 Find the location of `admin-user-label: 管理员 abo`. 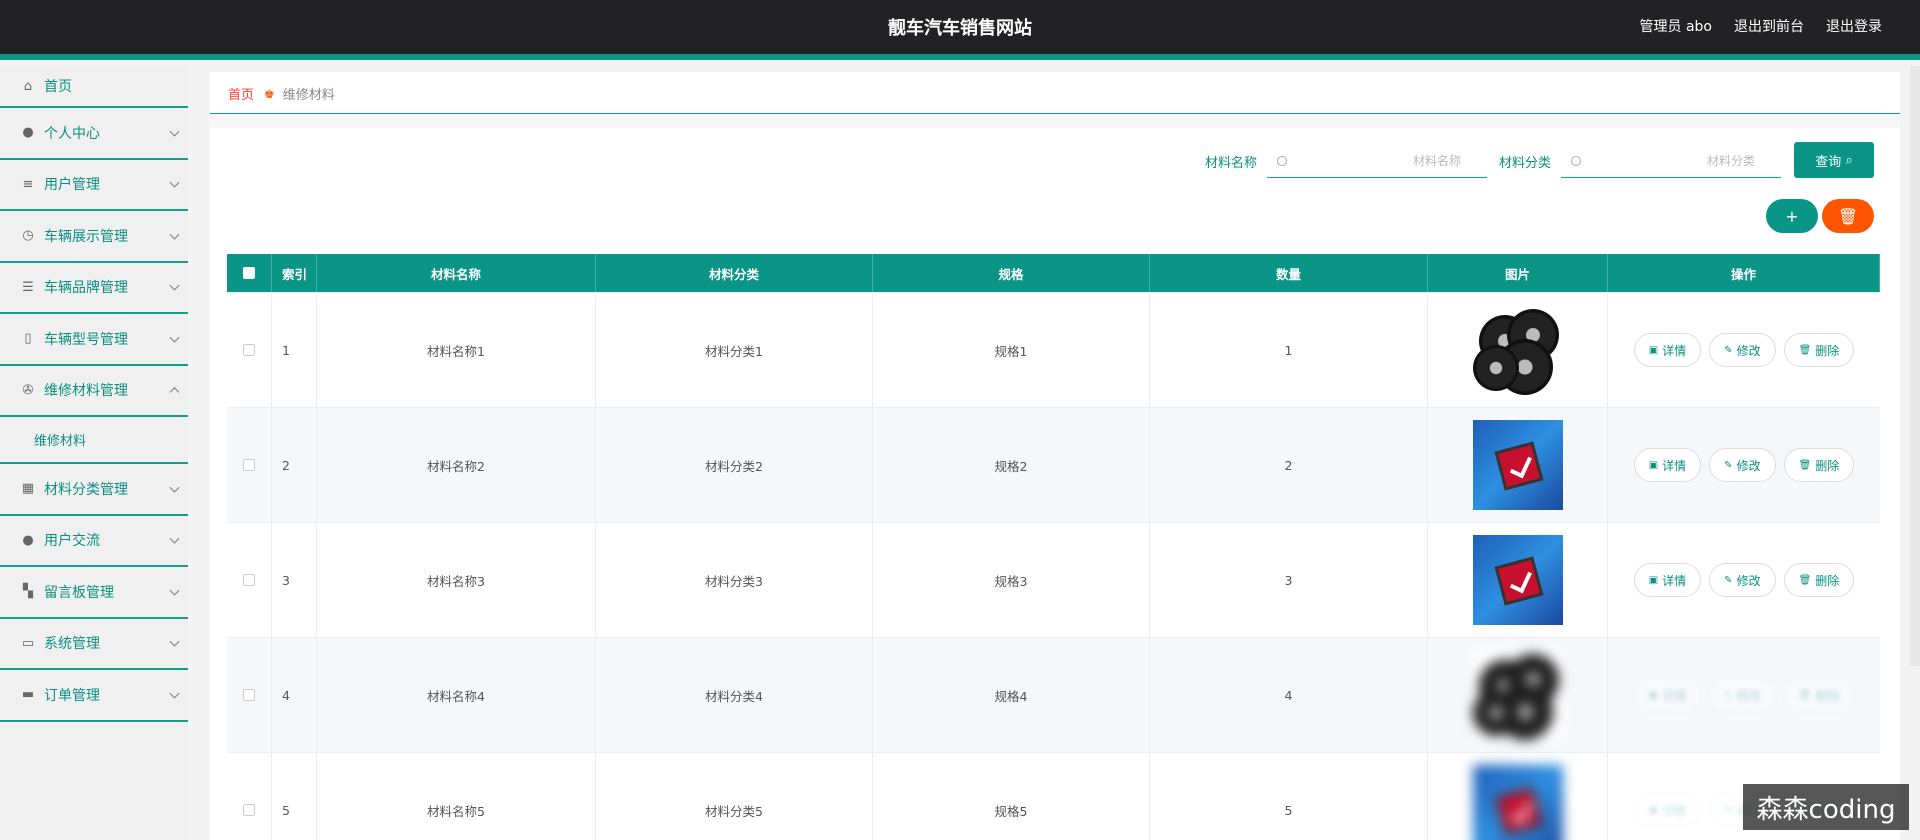

admin-user-label: 管理员 abo is located at coordinates (1675, 27).